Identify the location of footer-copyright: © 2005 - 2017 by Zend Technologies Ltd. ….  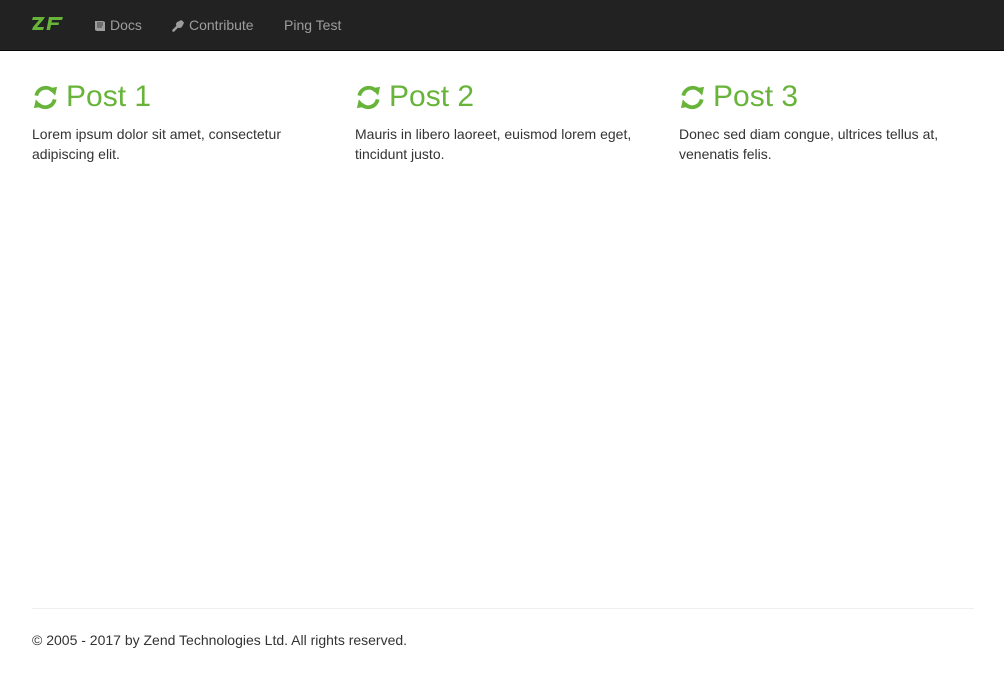
(220, 640).